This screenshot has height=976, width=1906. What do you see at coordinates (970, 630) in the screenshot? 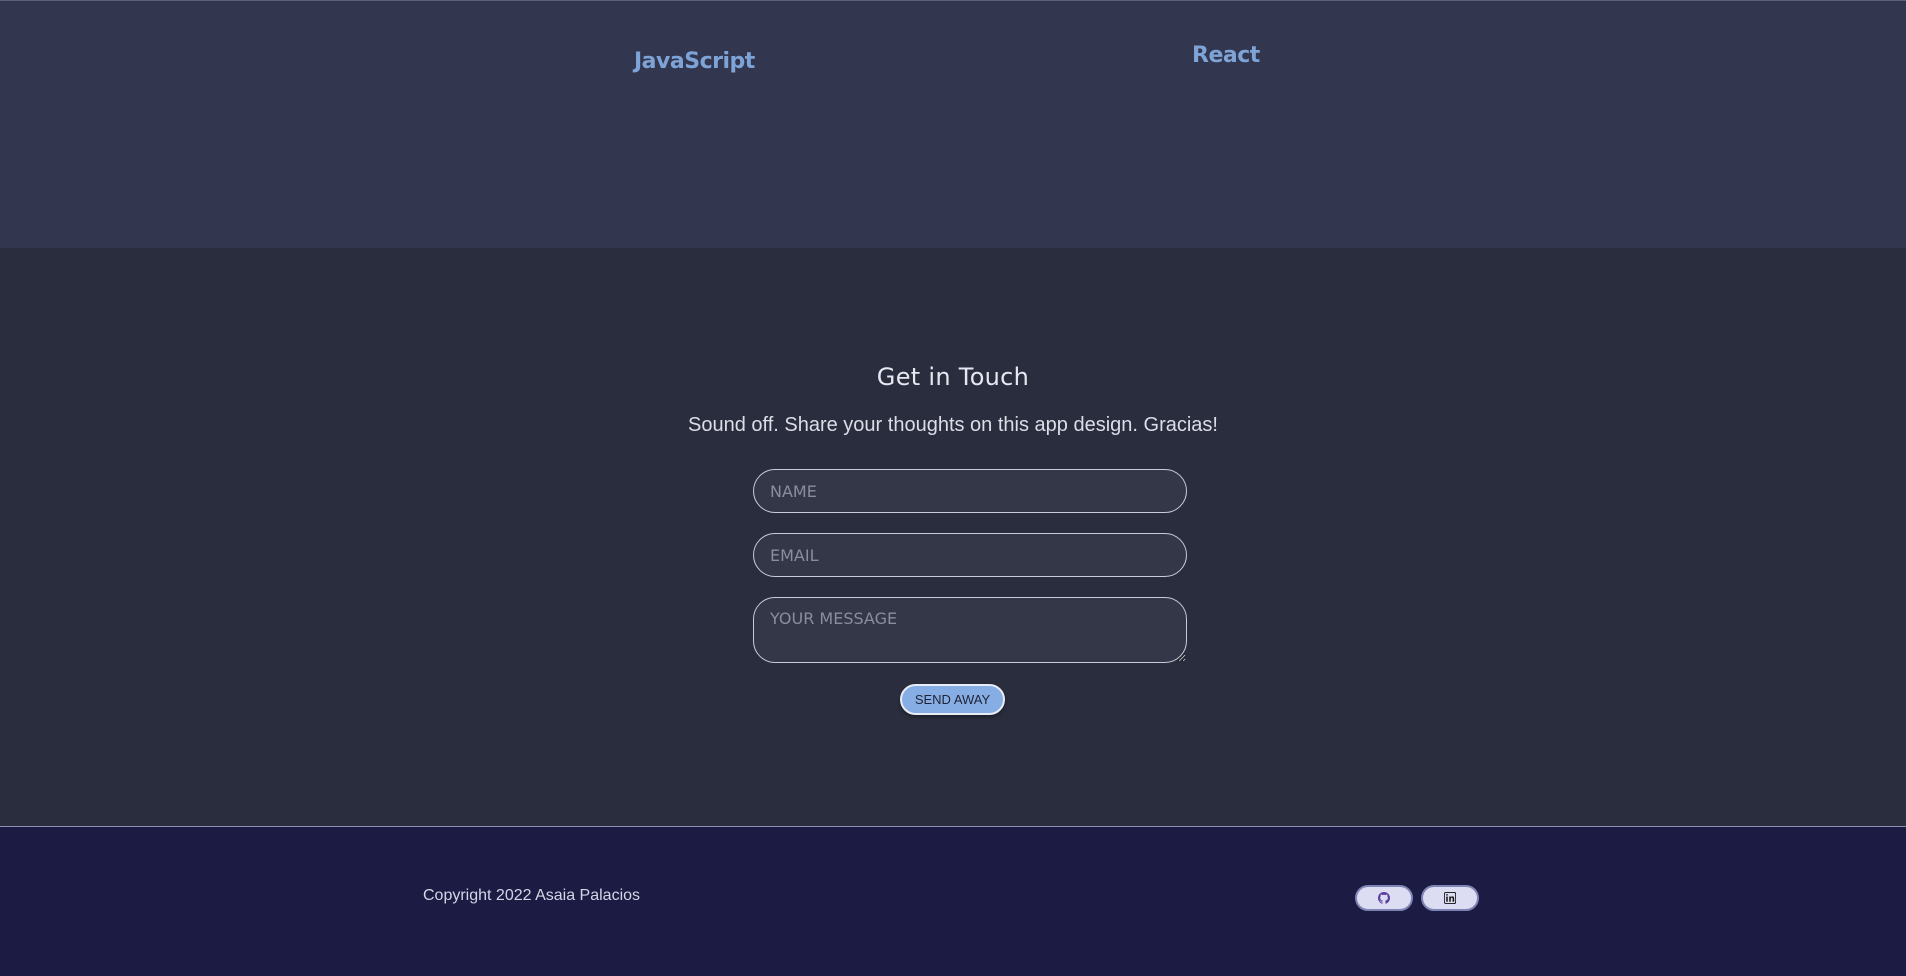
I see `message-textarea` at bounding box center [970, 630].